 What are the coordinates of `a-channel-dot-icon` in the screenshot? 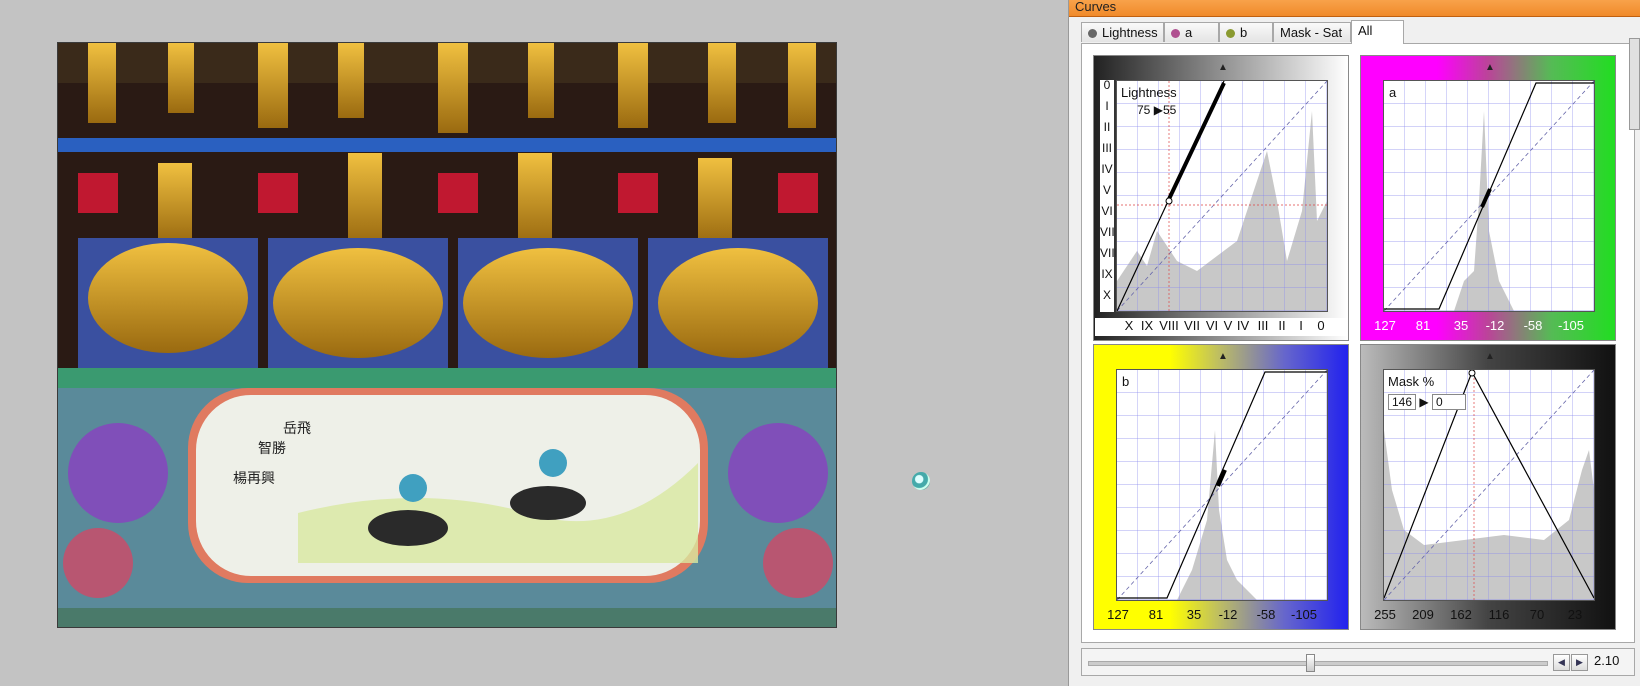 It's located at (1175, 33).